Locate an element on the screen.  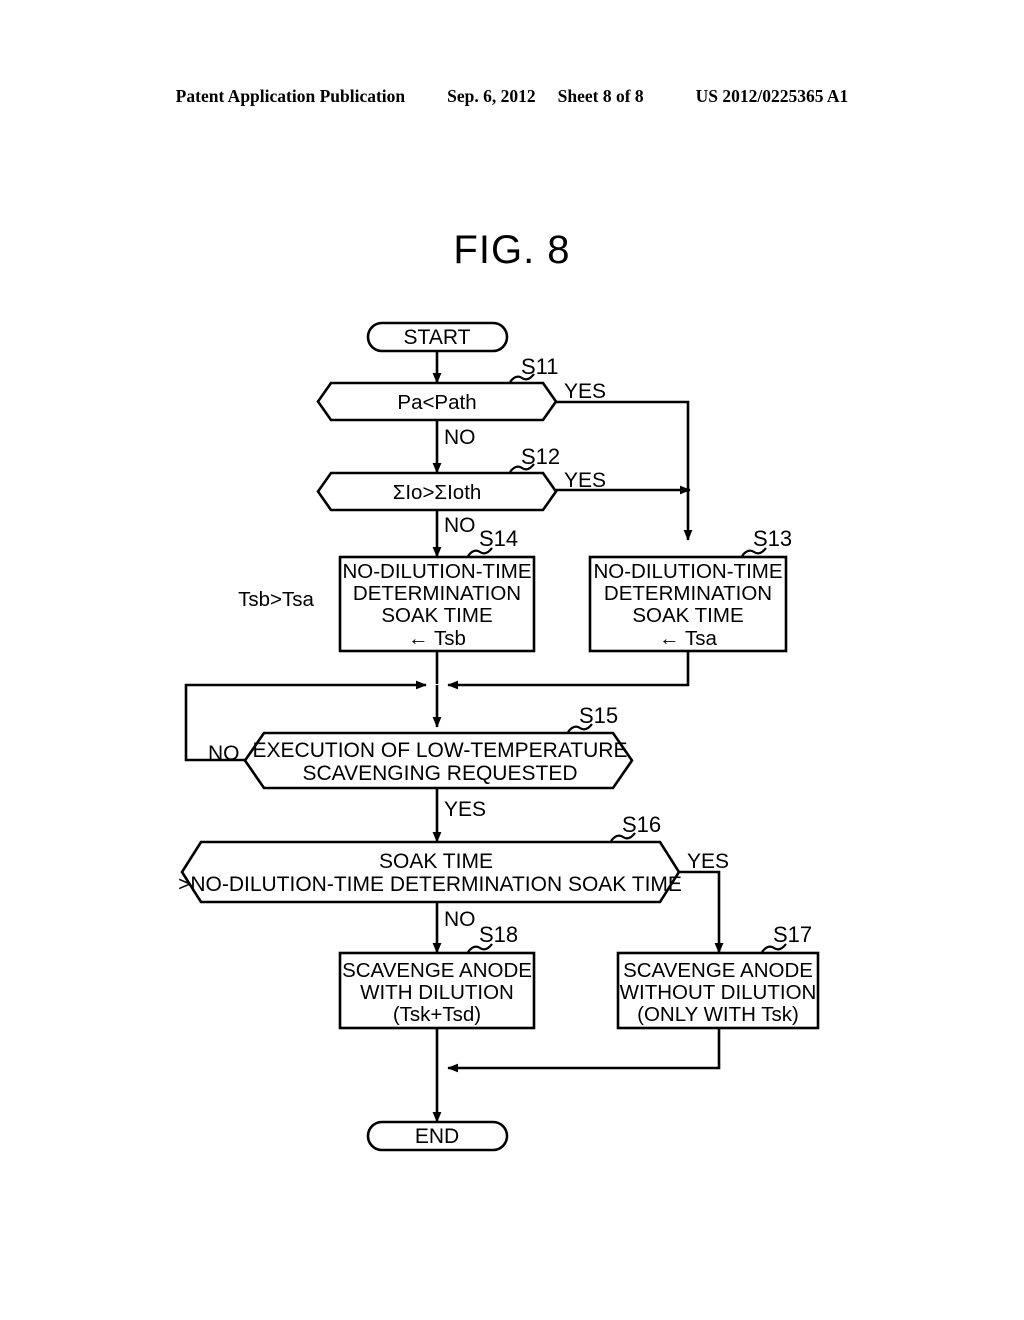
s13-step-label: S13 is located at coordinates (772, 538).